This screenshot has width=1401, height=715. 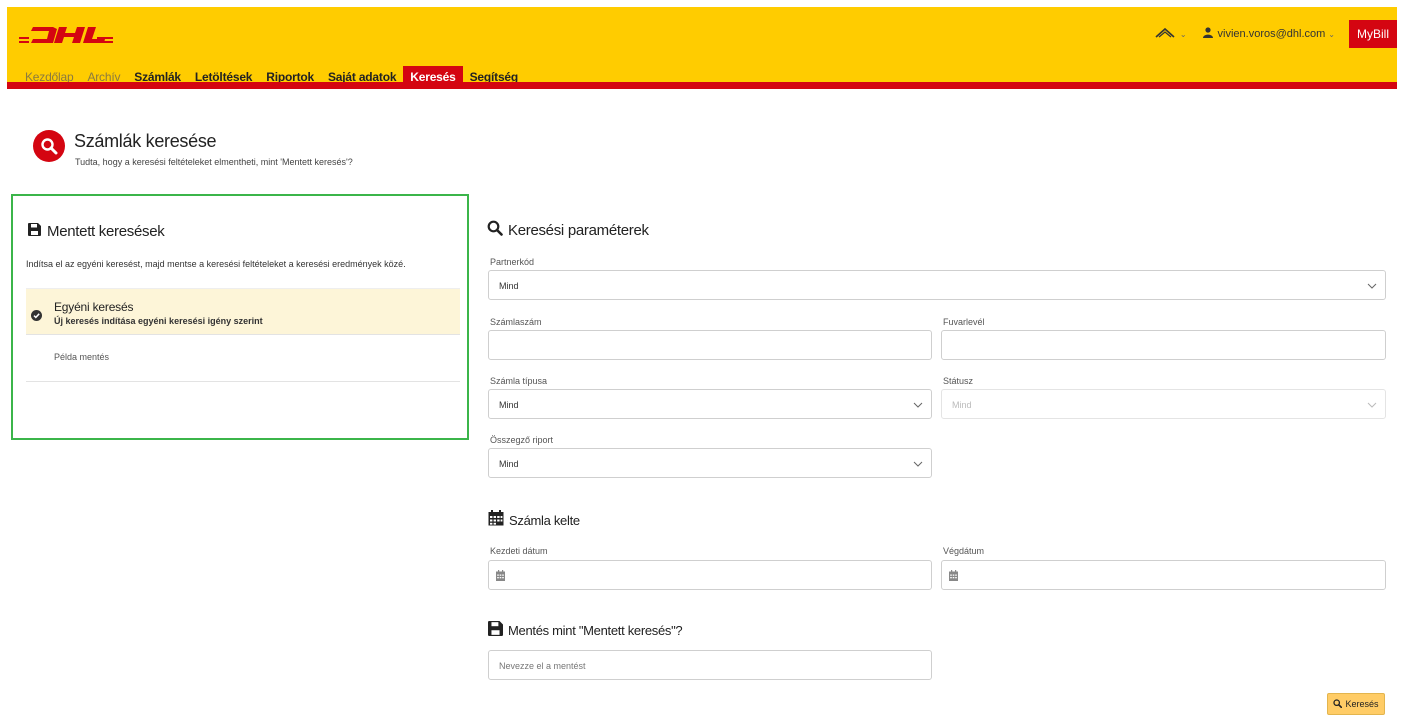 What do you see at coordinates (94, 307) in the screenshot?
I see `saved-item-title: Egyéni keresés` at bounding box center [94, 307].